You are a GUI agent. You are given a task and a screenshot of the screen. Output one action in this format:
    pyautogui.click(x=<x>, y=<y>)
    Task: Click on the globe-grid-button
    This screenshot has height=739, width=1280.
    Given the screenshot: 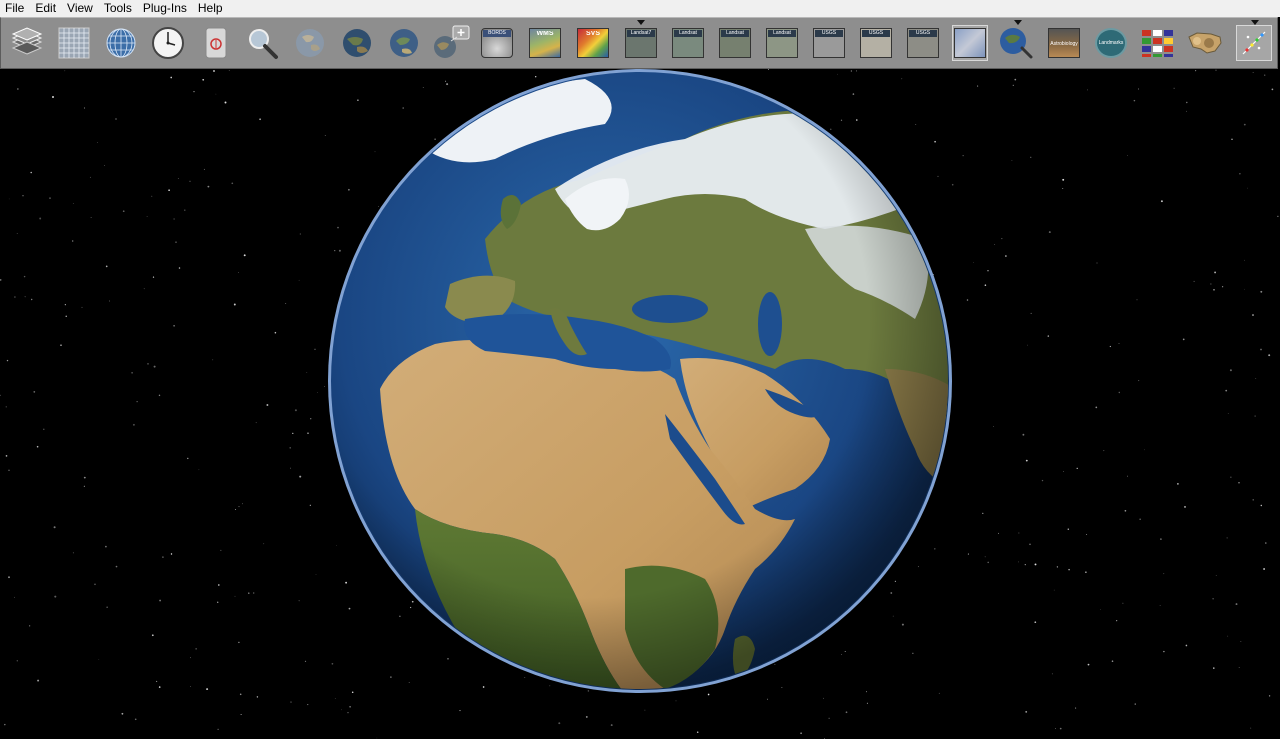 What is the action you would take?
    pyautogui.click(x=121, y=43)
    